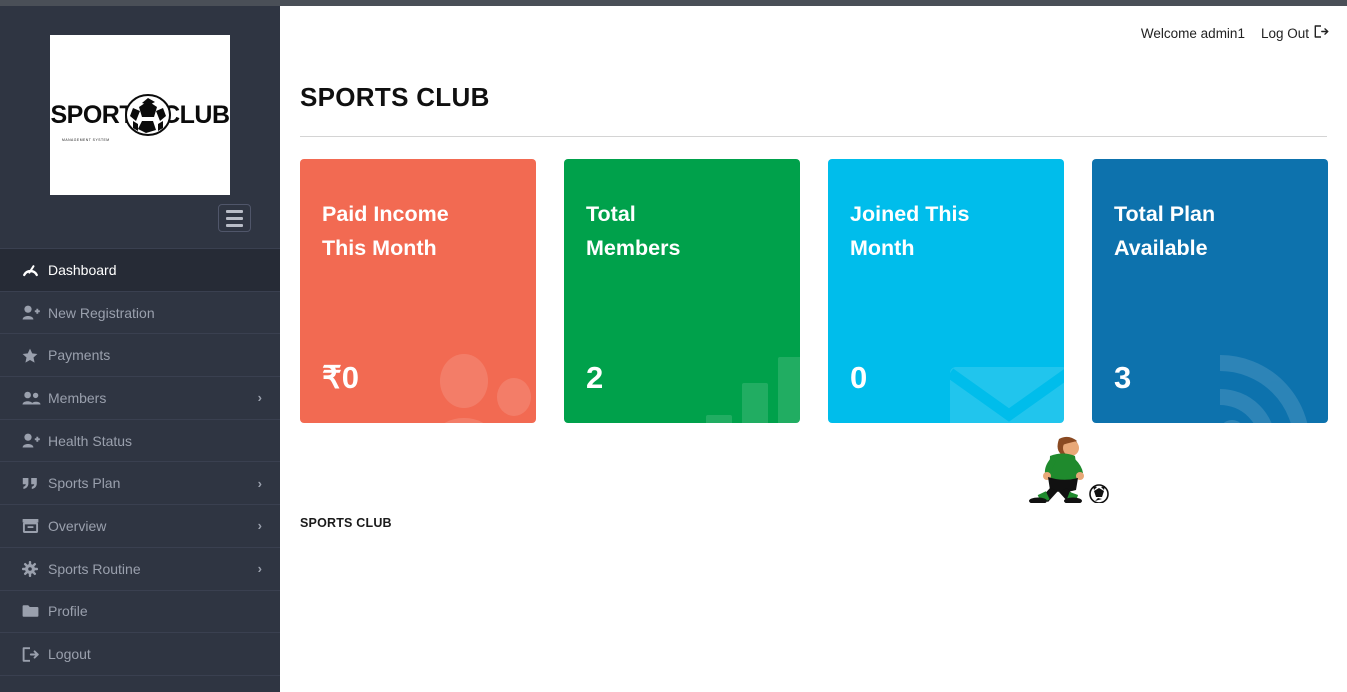  What do you see at coordinates (77, 525) in the screenshot?
I see `sidebar-item-label: Overview` at bounding box center [77, 525].